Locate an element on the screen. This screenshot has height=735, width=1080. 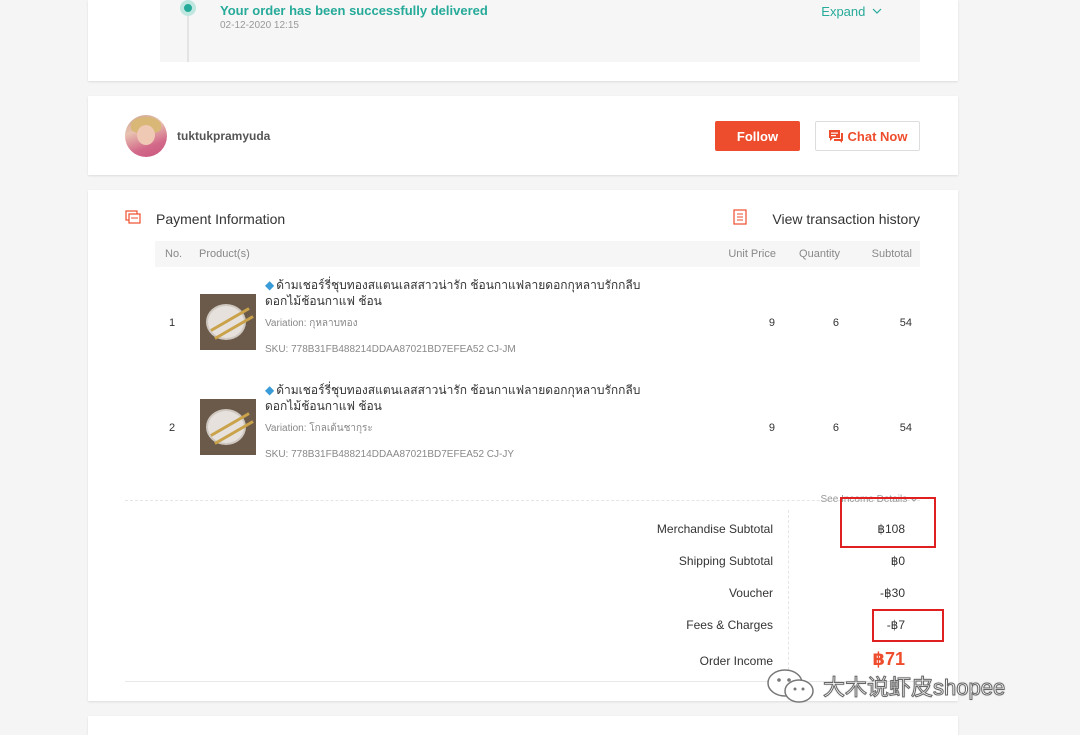
payment-icon is located at coordinates (133, 217).